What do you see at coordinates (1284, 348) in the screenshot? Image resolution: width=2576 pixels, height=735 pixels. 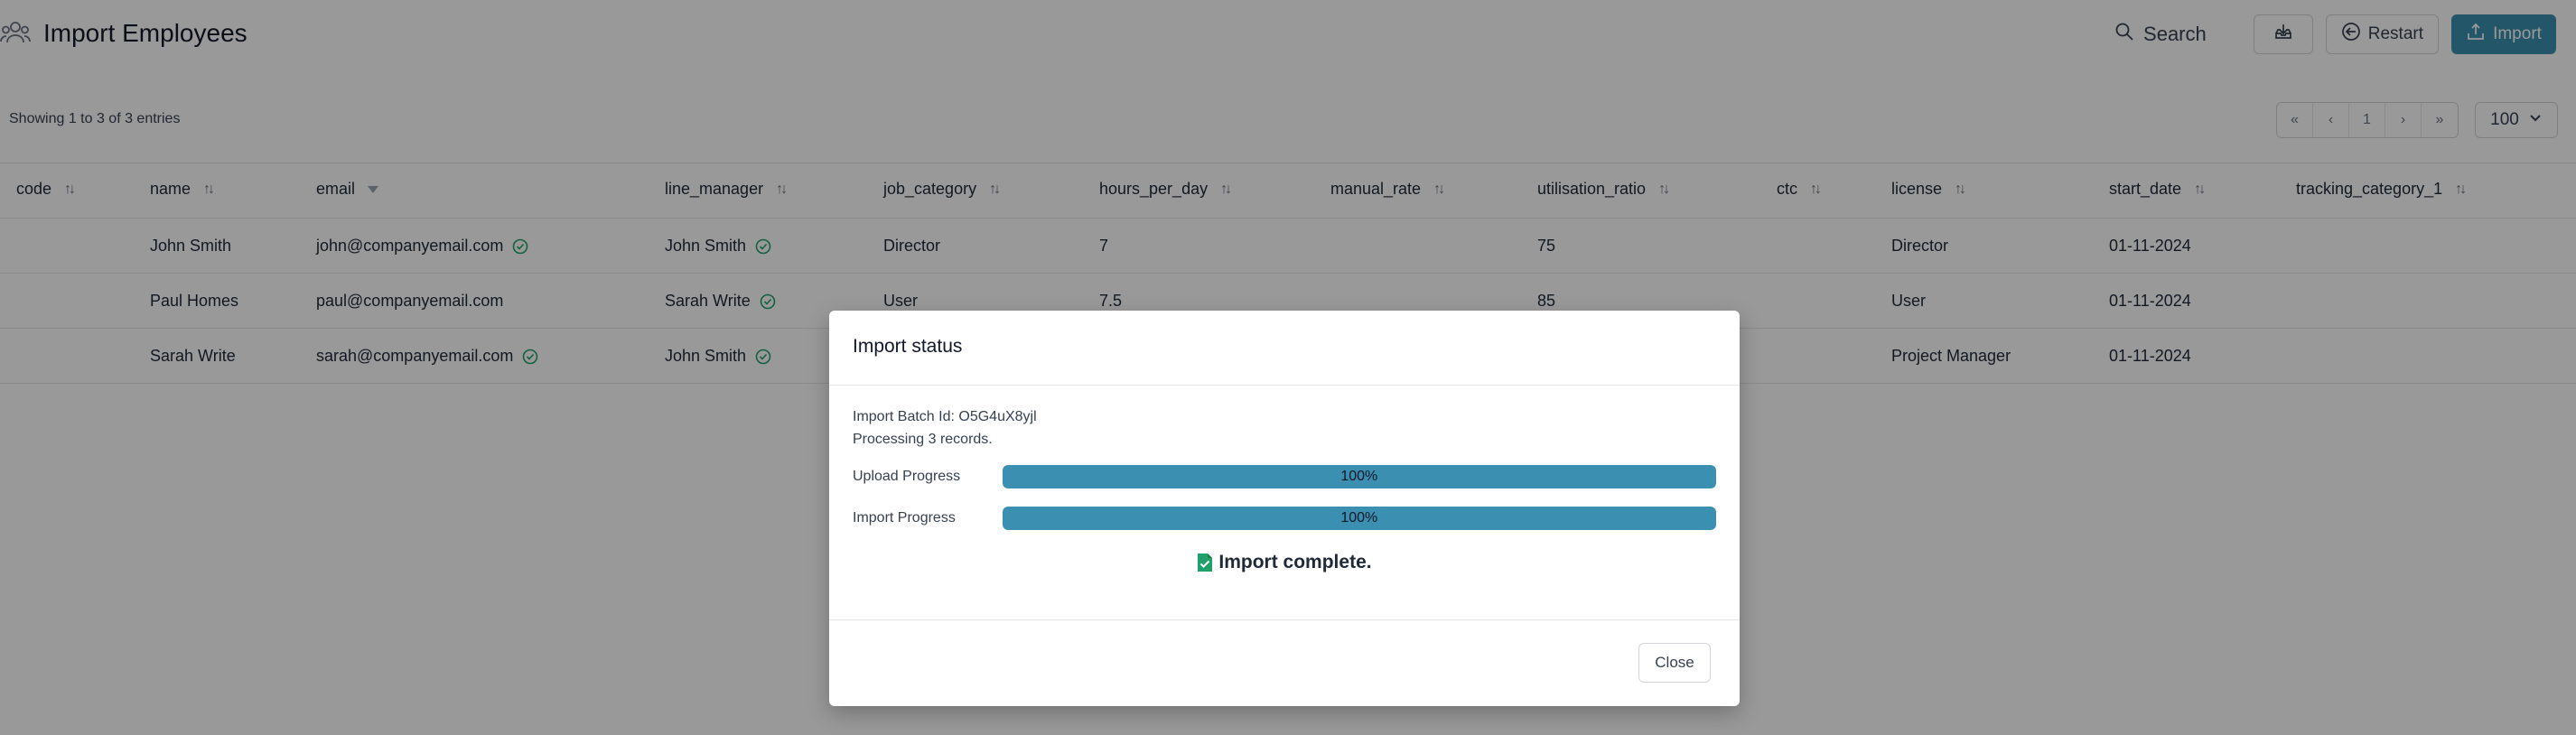 I see `modal-header: Import status` at bounding box center [1284, 348].